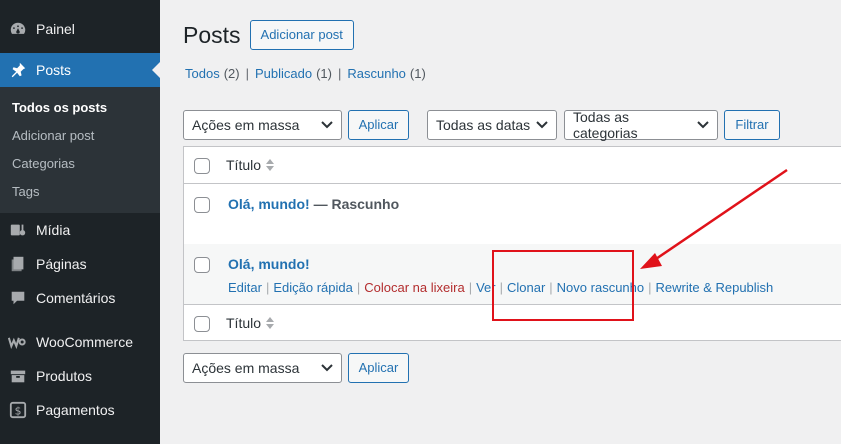  What do you see at coordinates (313, 287) in the screenshot?
I see `quick-edit-link: Edição rápida` at bounding box center [313, 287].